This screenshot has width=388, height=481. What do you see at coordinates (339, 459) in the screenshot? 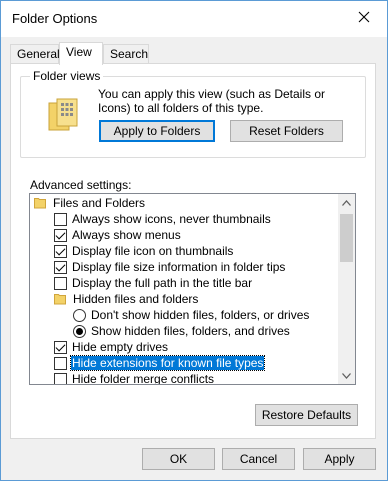
I see `apply-button: Apply` at bounding box center [339, 459].